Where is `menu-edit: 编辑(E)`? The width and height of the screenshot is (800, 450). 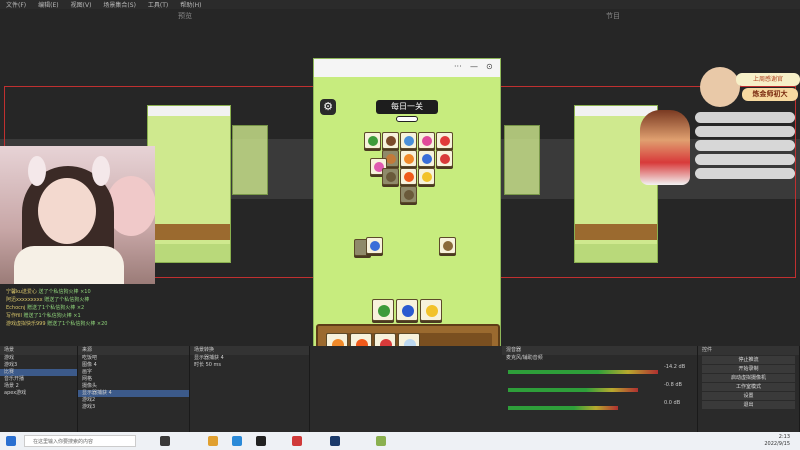 menu-edit: 编辑(E) is located at coordinates (48, 4).